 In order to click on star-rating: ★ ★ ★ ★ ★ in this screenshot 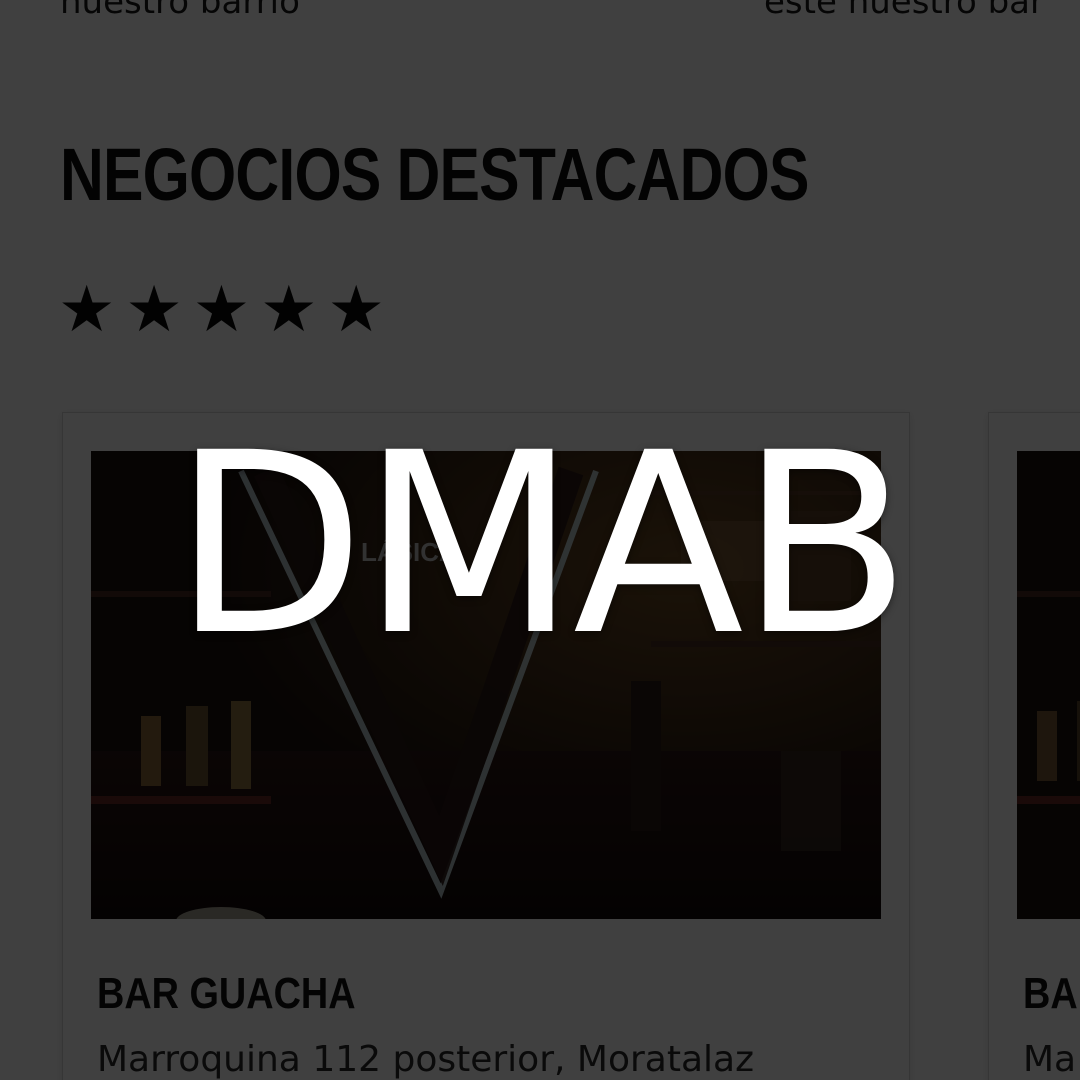, I will do `click(221, 310)`.